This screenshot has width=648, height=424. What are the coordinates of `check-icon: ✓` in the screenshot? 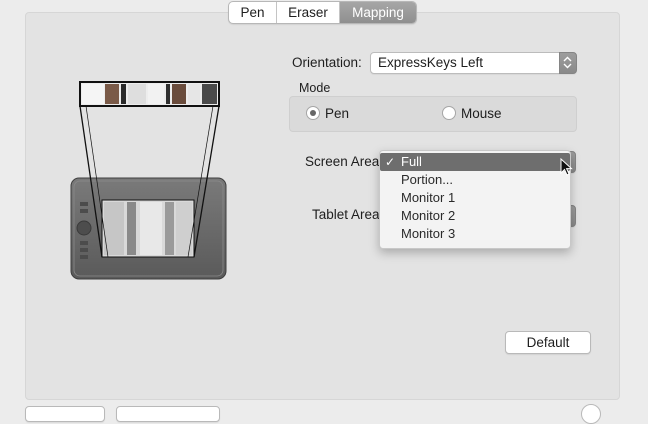 It's located at (390, 162).